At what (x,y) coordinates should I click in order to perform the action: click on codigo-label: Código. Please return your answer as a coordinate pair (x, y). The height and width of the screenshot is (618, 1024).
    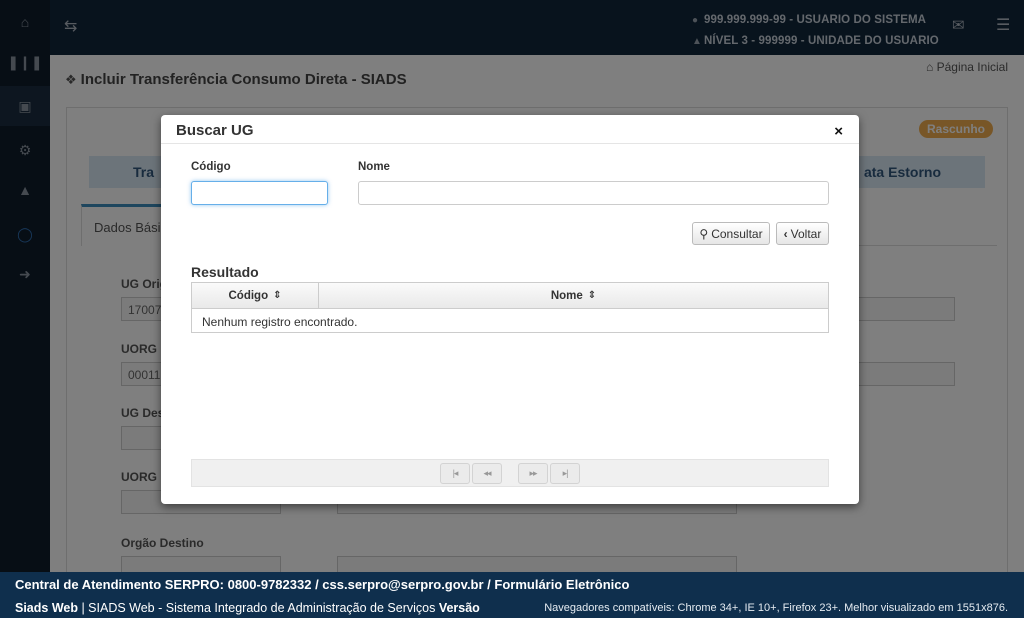
    Looking at the image, I should click on (211, 167).